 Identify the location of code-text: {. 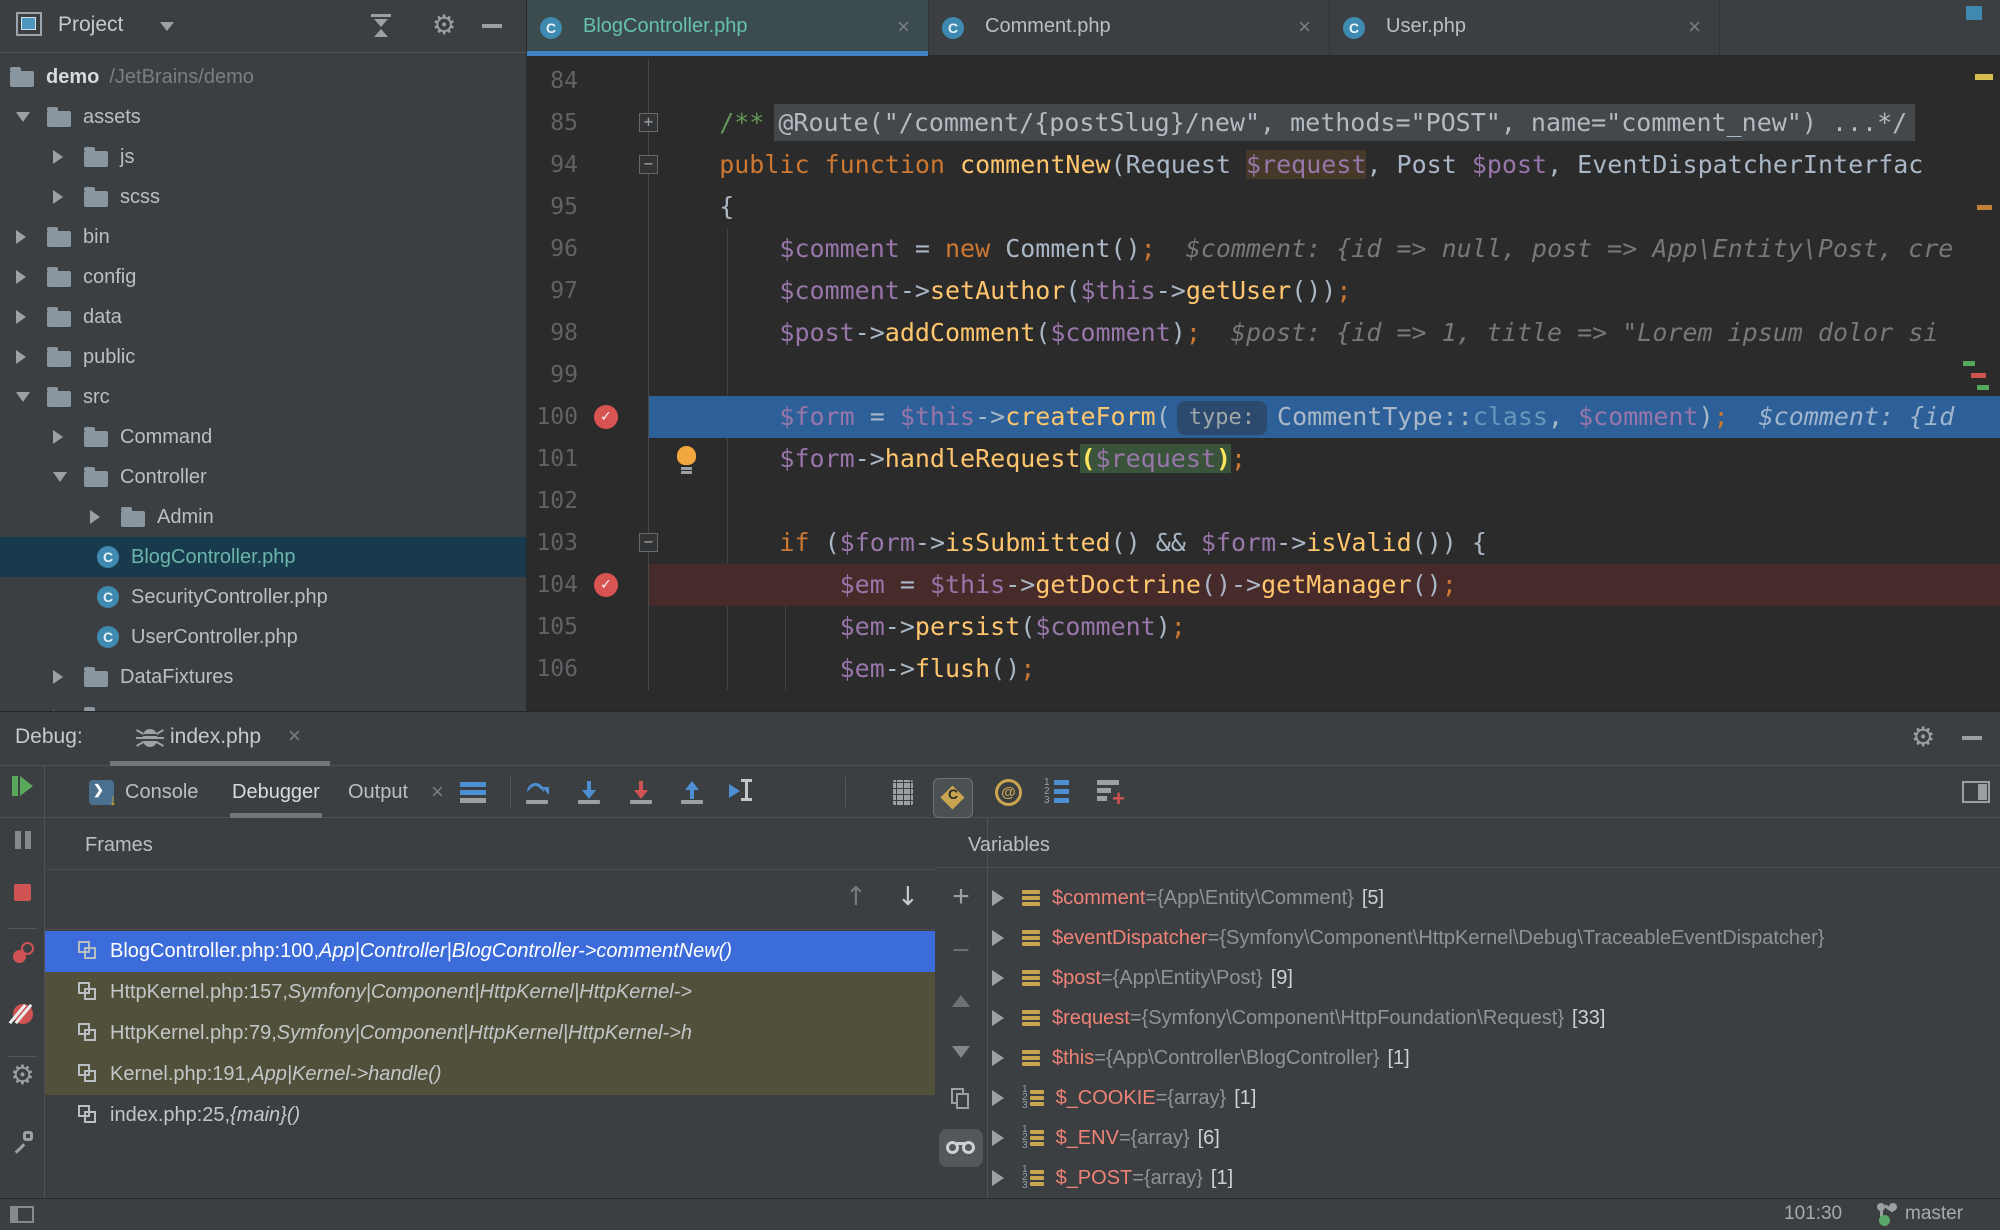
(1324, 207).